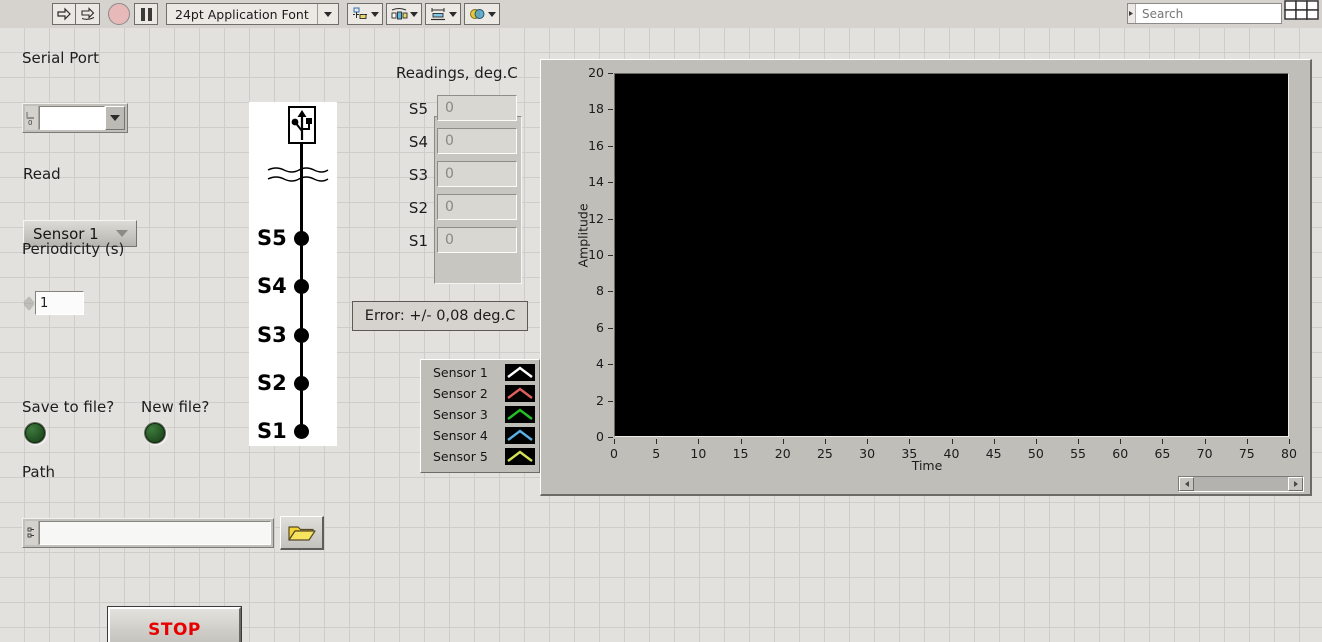 This screenshot has height=642, width=1322. What do you see at coordinates (272, 383) in the screenshot?
I see `chain-node-label: S2` at bounding box center [272, 383].